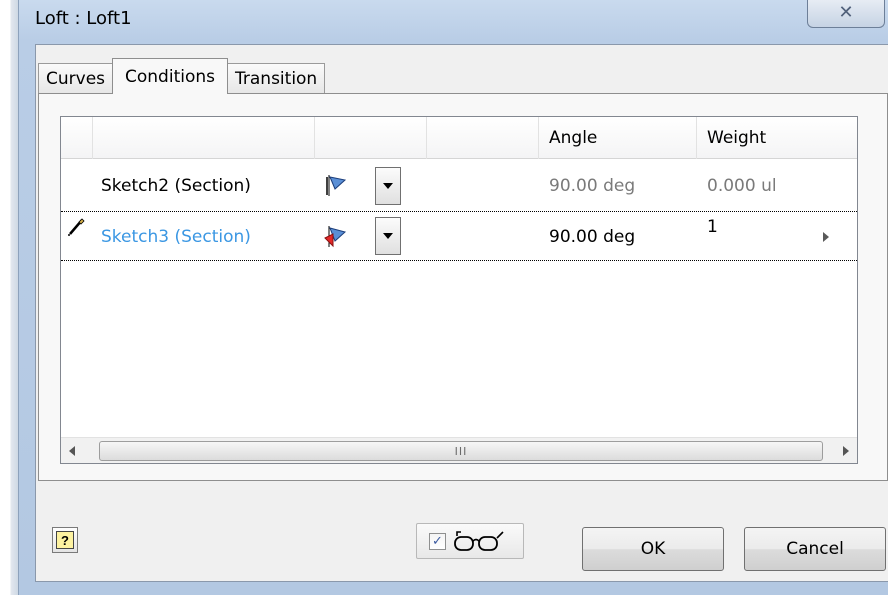  Describe the element at coordinates (276, 78) in the screenshot. I see `tab-transition: Transition` at that location.